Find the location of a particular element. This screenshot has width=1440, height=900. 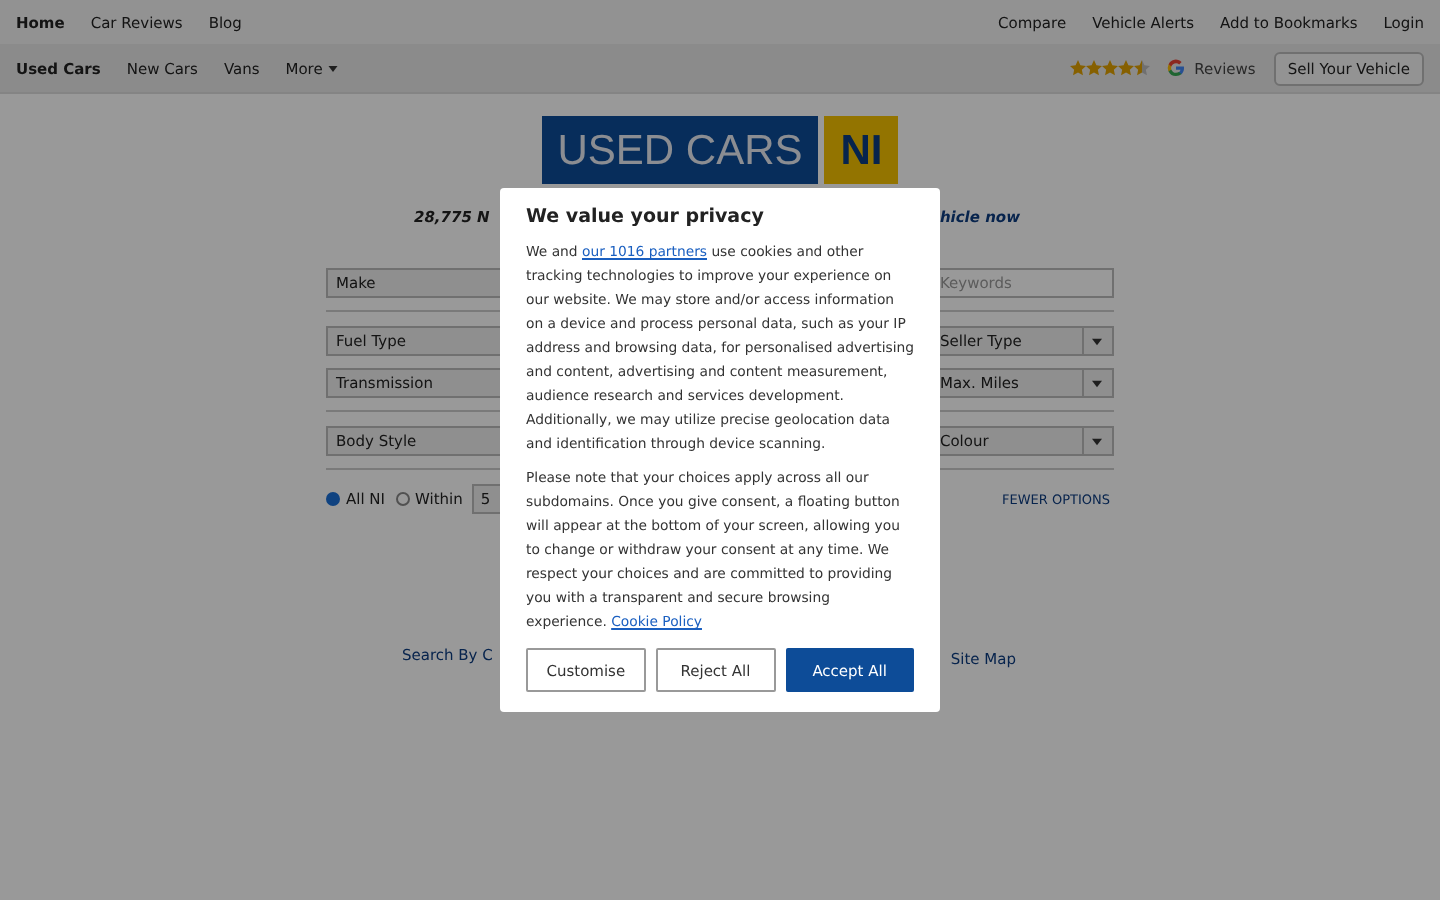

dialog-title: We value your privacy is located at coordinates (646, 217).